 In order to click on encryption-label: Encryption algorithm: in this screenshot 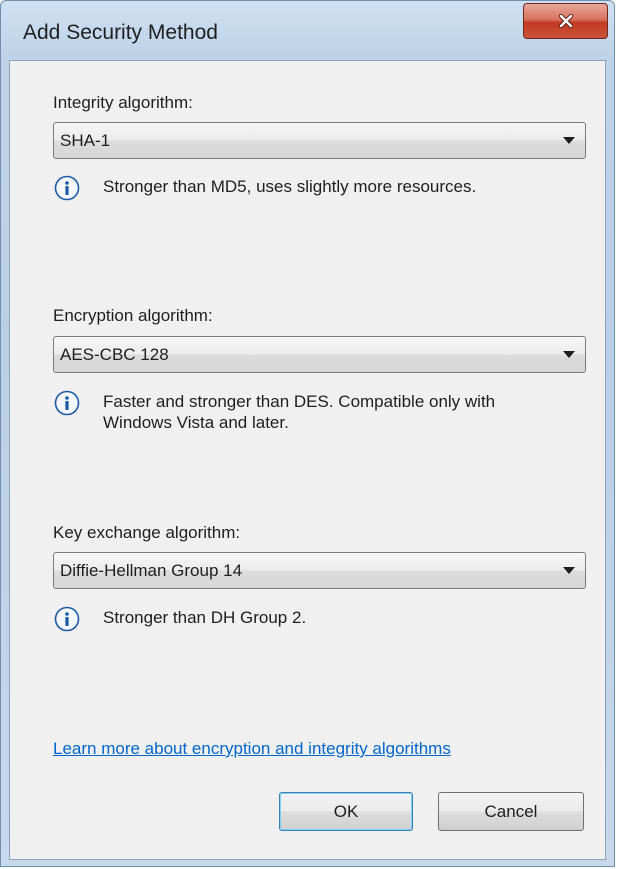, I will do `click(133, 315)`.